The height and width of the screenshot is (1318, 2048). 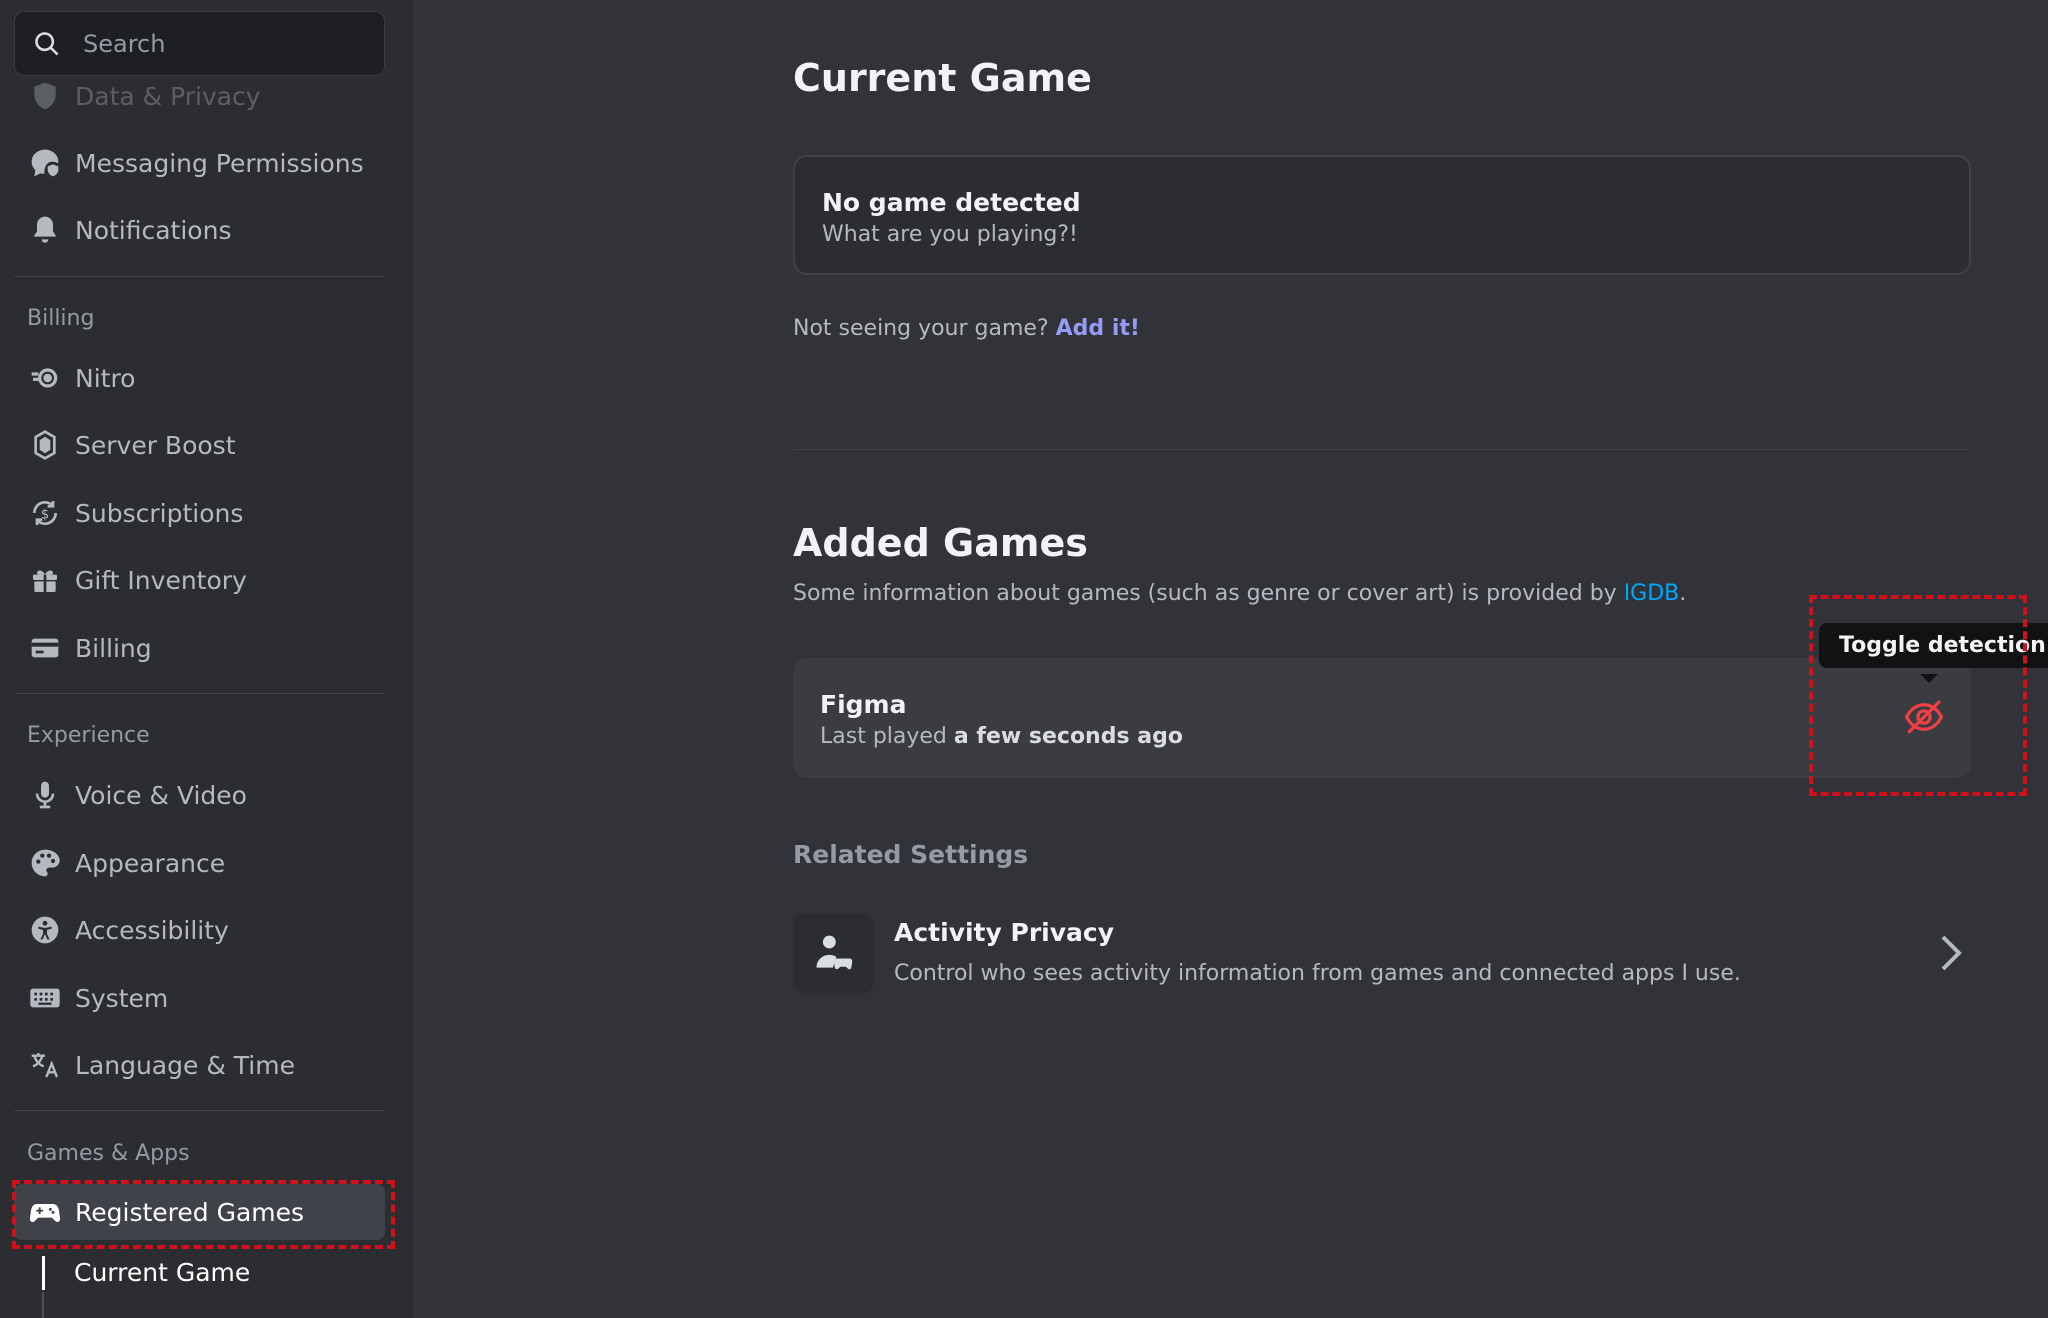 What do you see at coordinates (219, 163) in the screenshot?
I see `sidebar-item-label: Messaging Permissions` at bounding box center [219, 163].